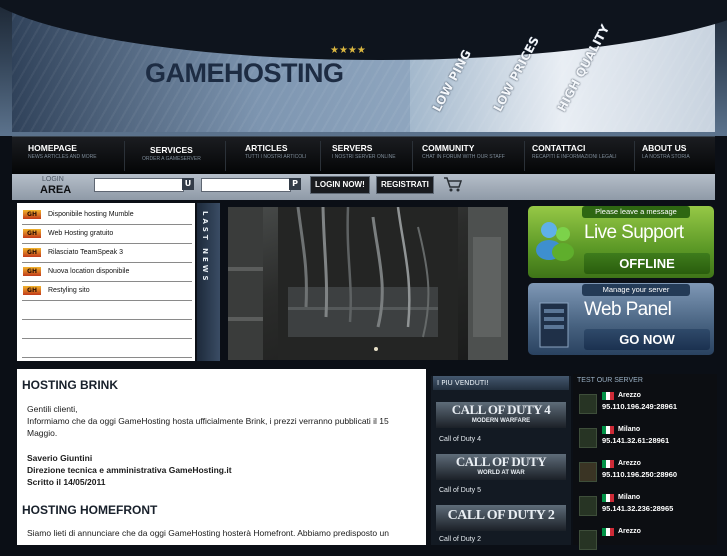 Image resolution: width=727 pixels, height=556 pixels. What do you see at coordinates (640, 474) in the screenshot?
I see `server-ip: 95.110.196.250:28960` at bounding box center [640, 474].